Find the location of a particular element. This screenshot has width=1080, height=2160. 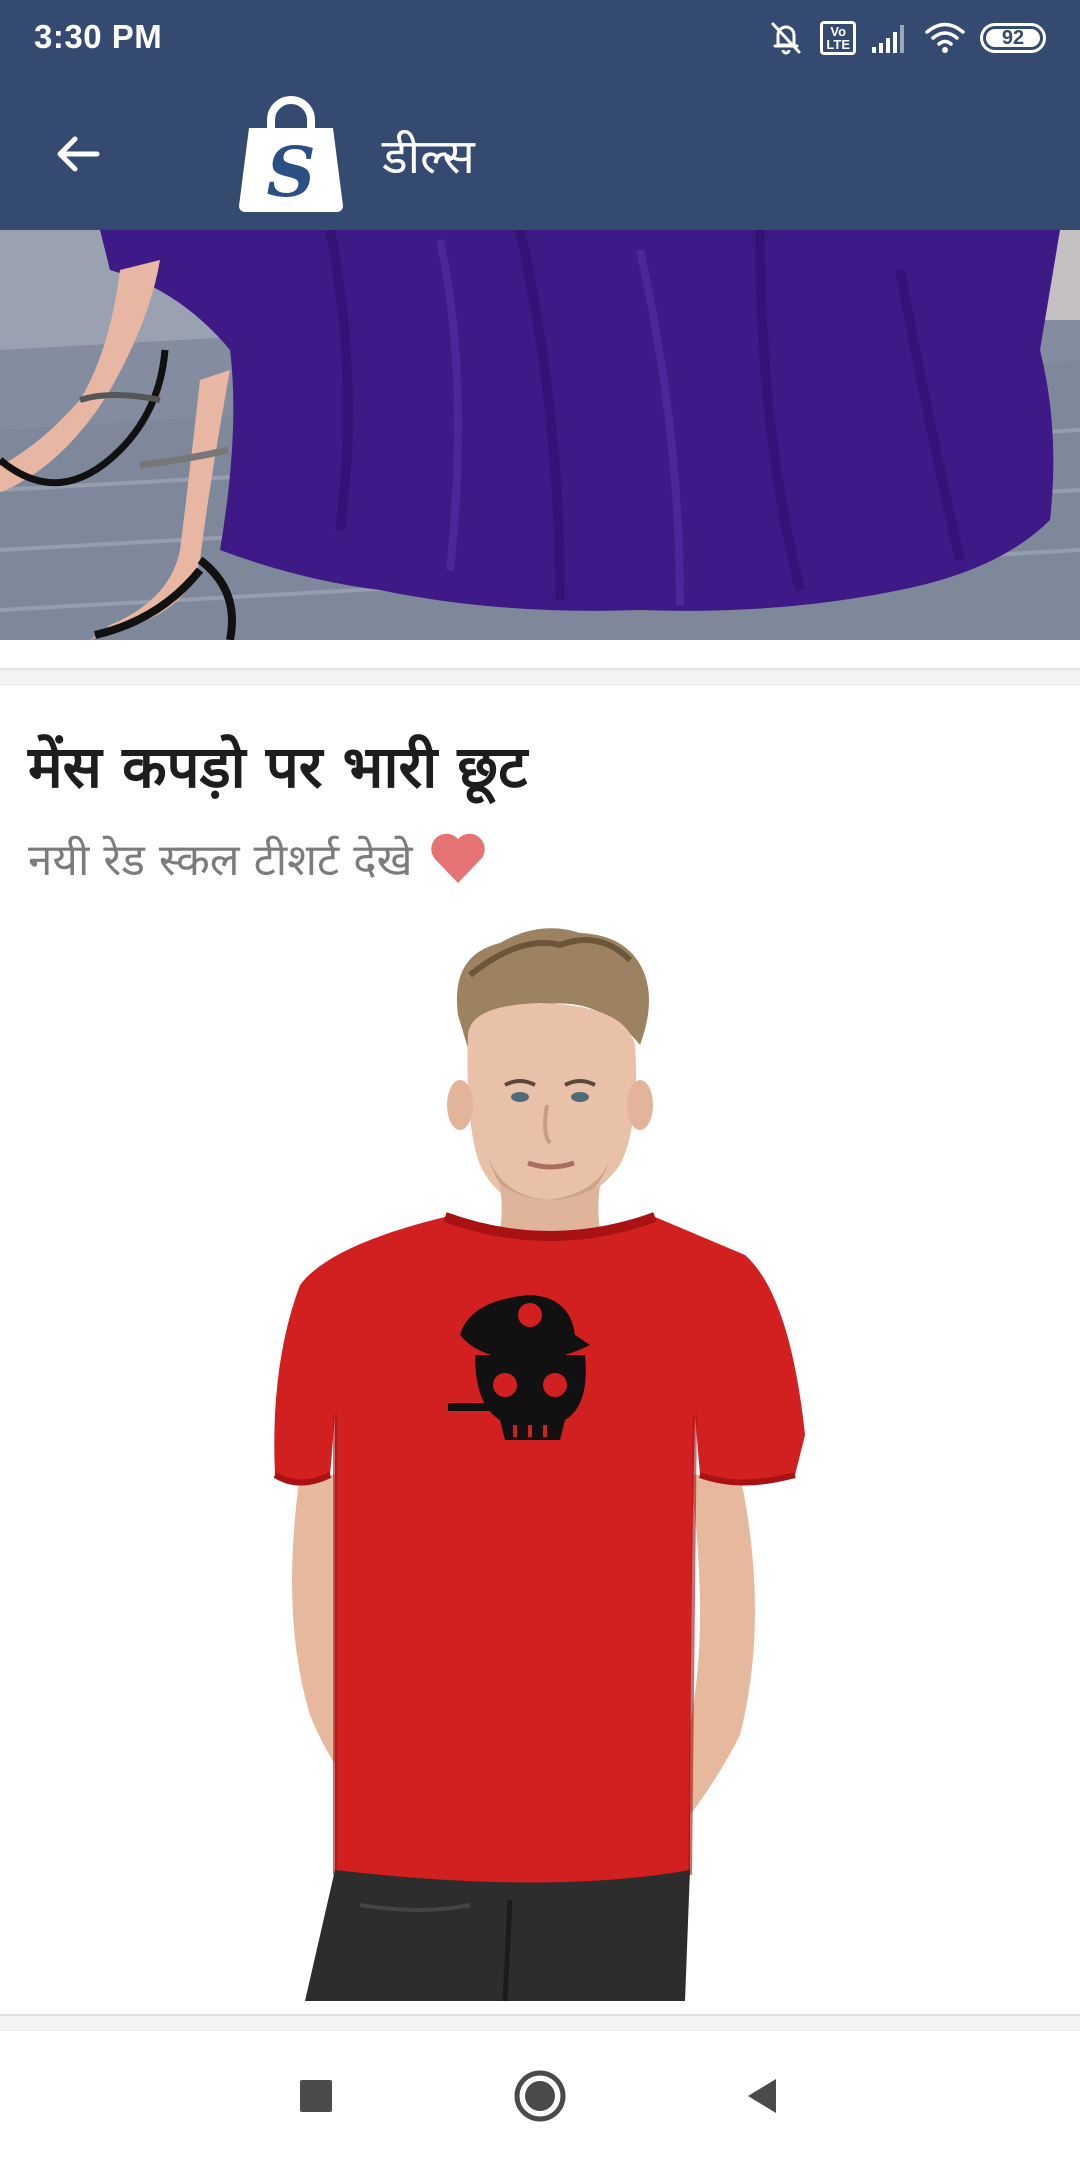

home-circle-icon is located at coordinates (540, 2096).